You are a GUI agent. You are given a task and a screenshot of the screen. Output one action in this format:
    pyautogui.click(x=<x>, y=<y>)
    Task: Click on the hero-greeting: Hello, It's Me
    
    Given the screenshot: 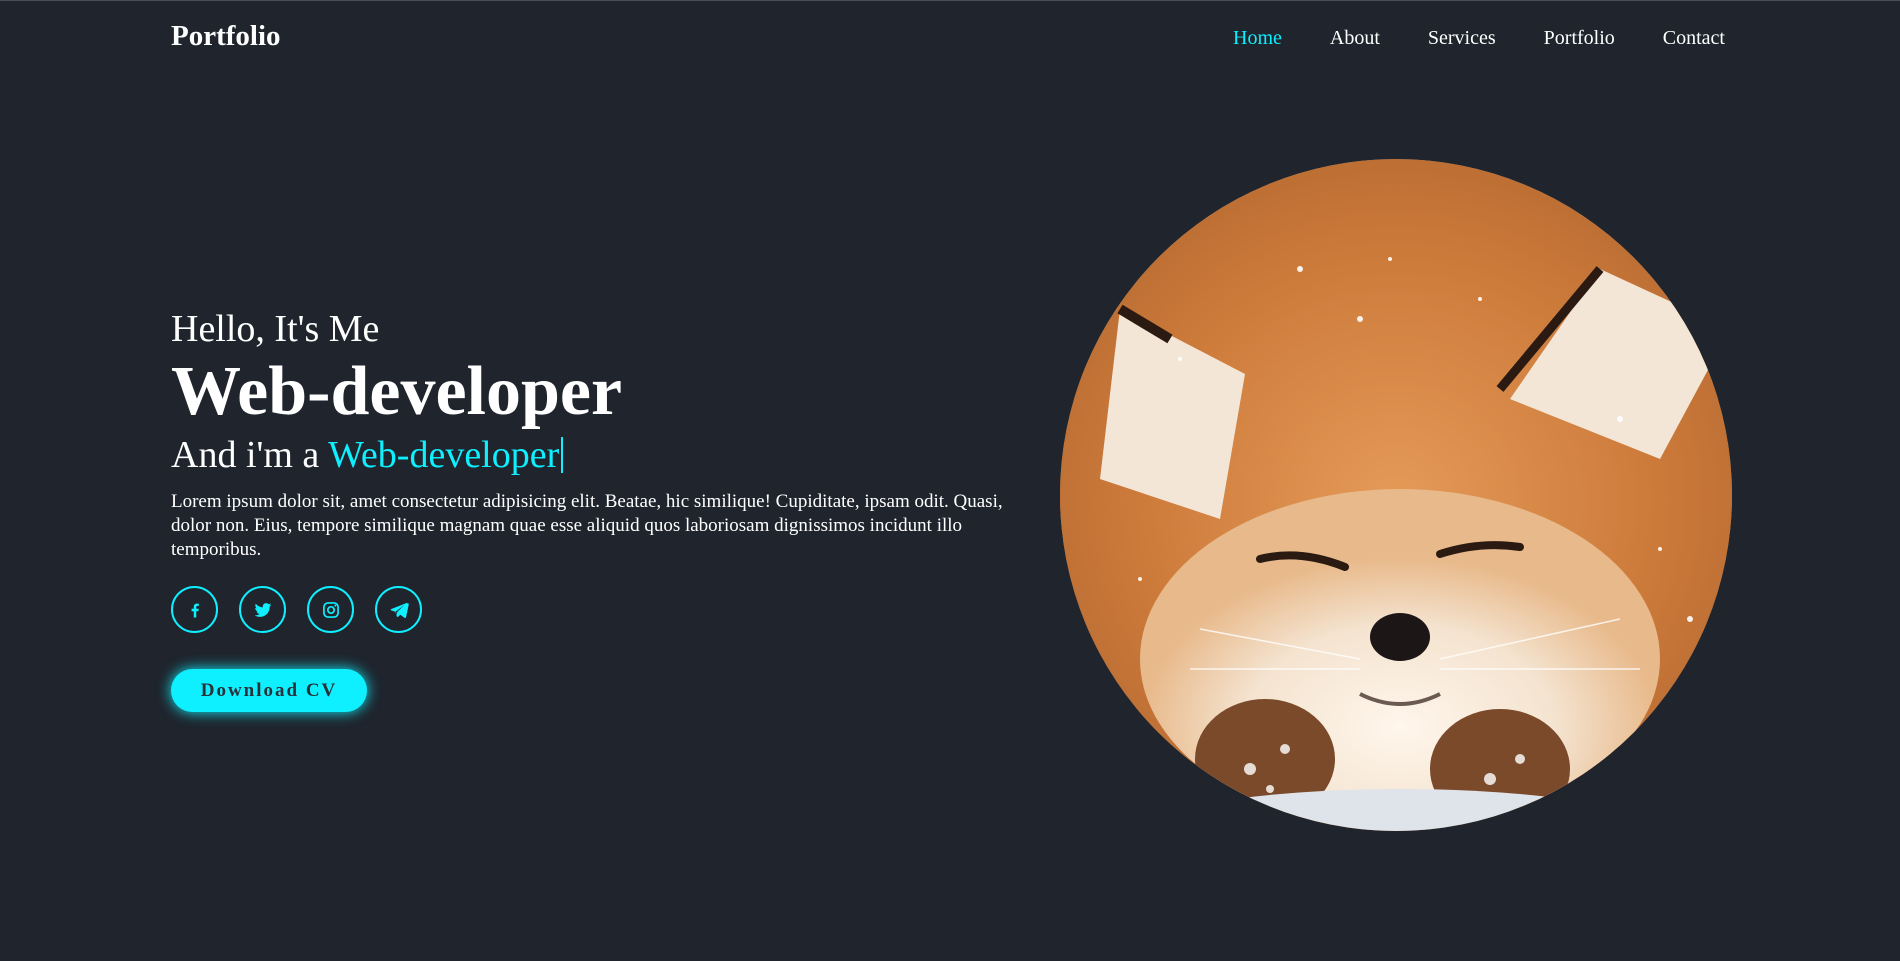 What is the action you would take?
    pyautogui.click(x=275, y=329)
    